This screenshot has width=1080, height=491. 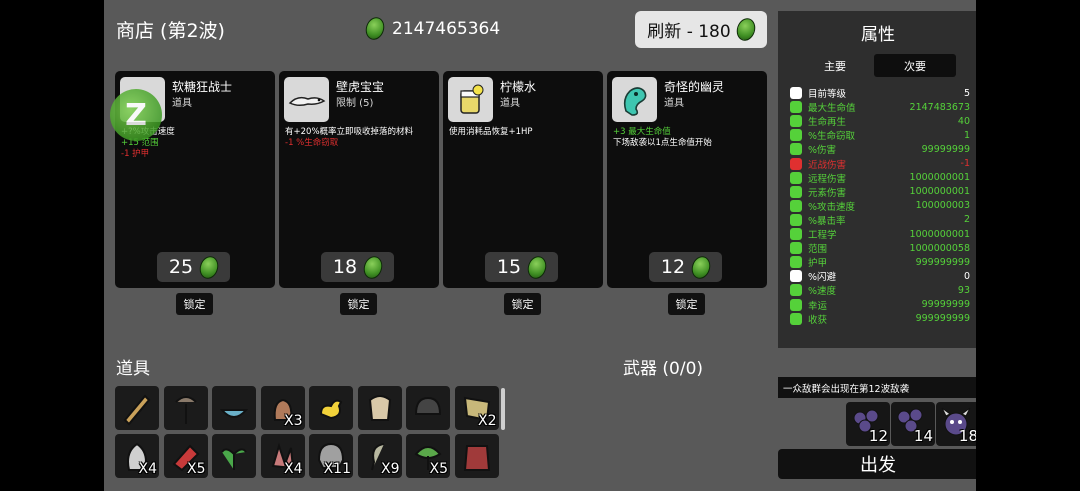 I want to click on buy-button: 15, so click(x=521, y=267).